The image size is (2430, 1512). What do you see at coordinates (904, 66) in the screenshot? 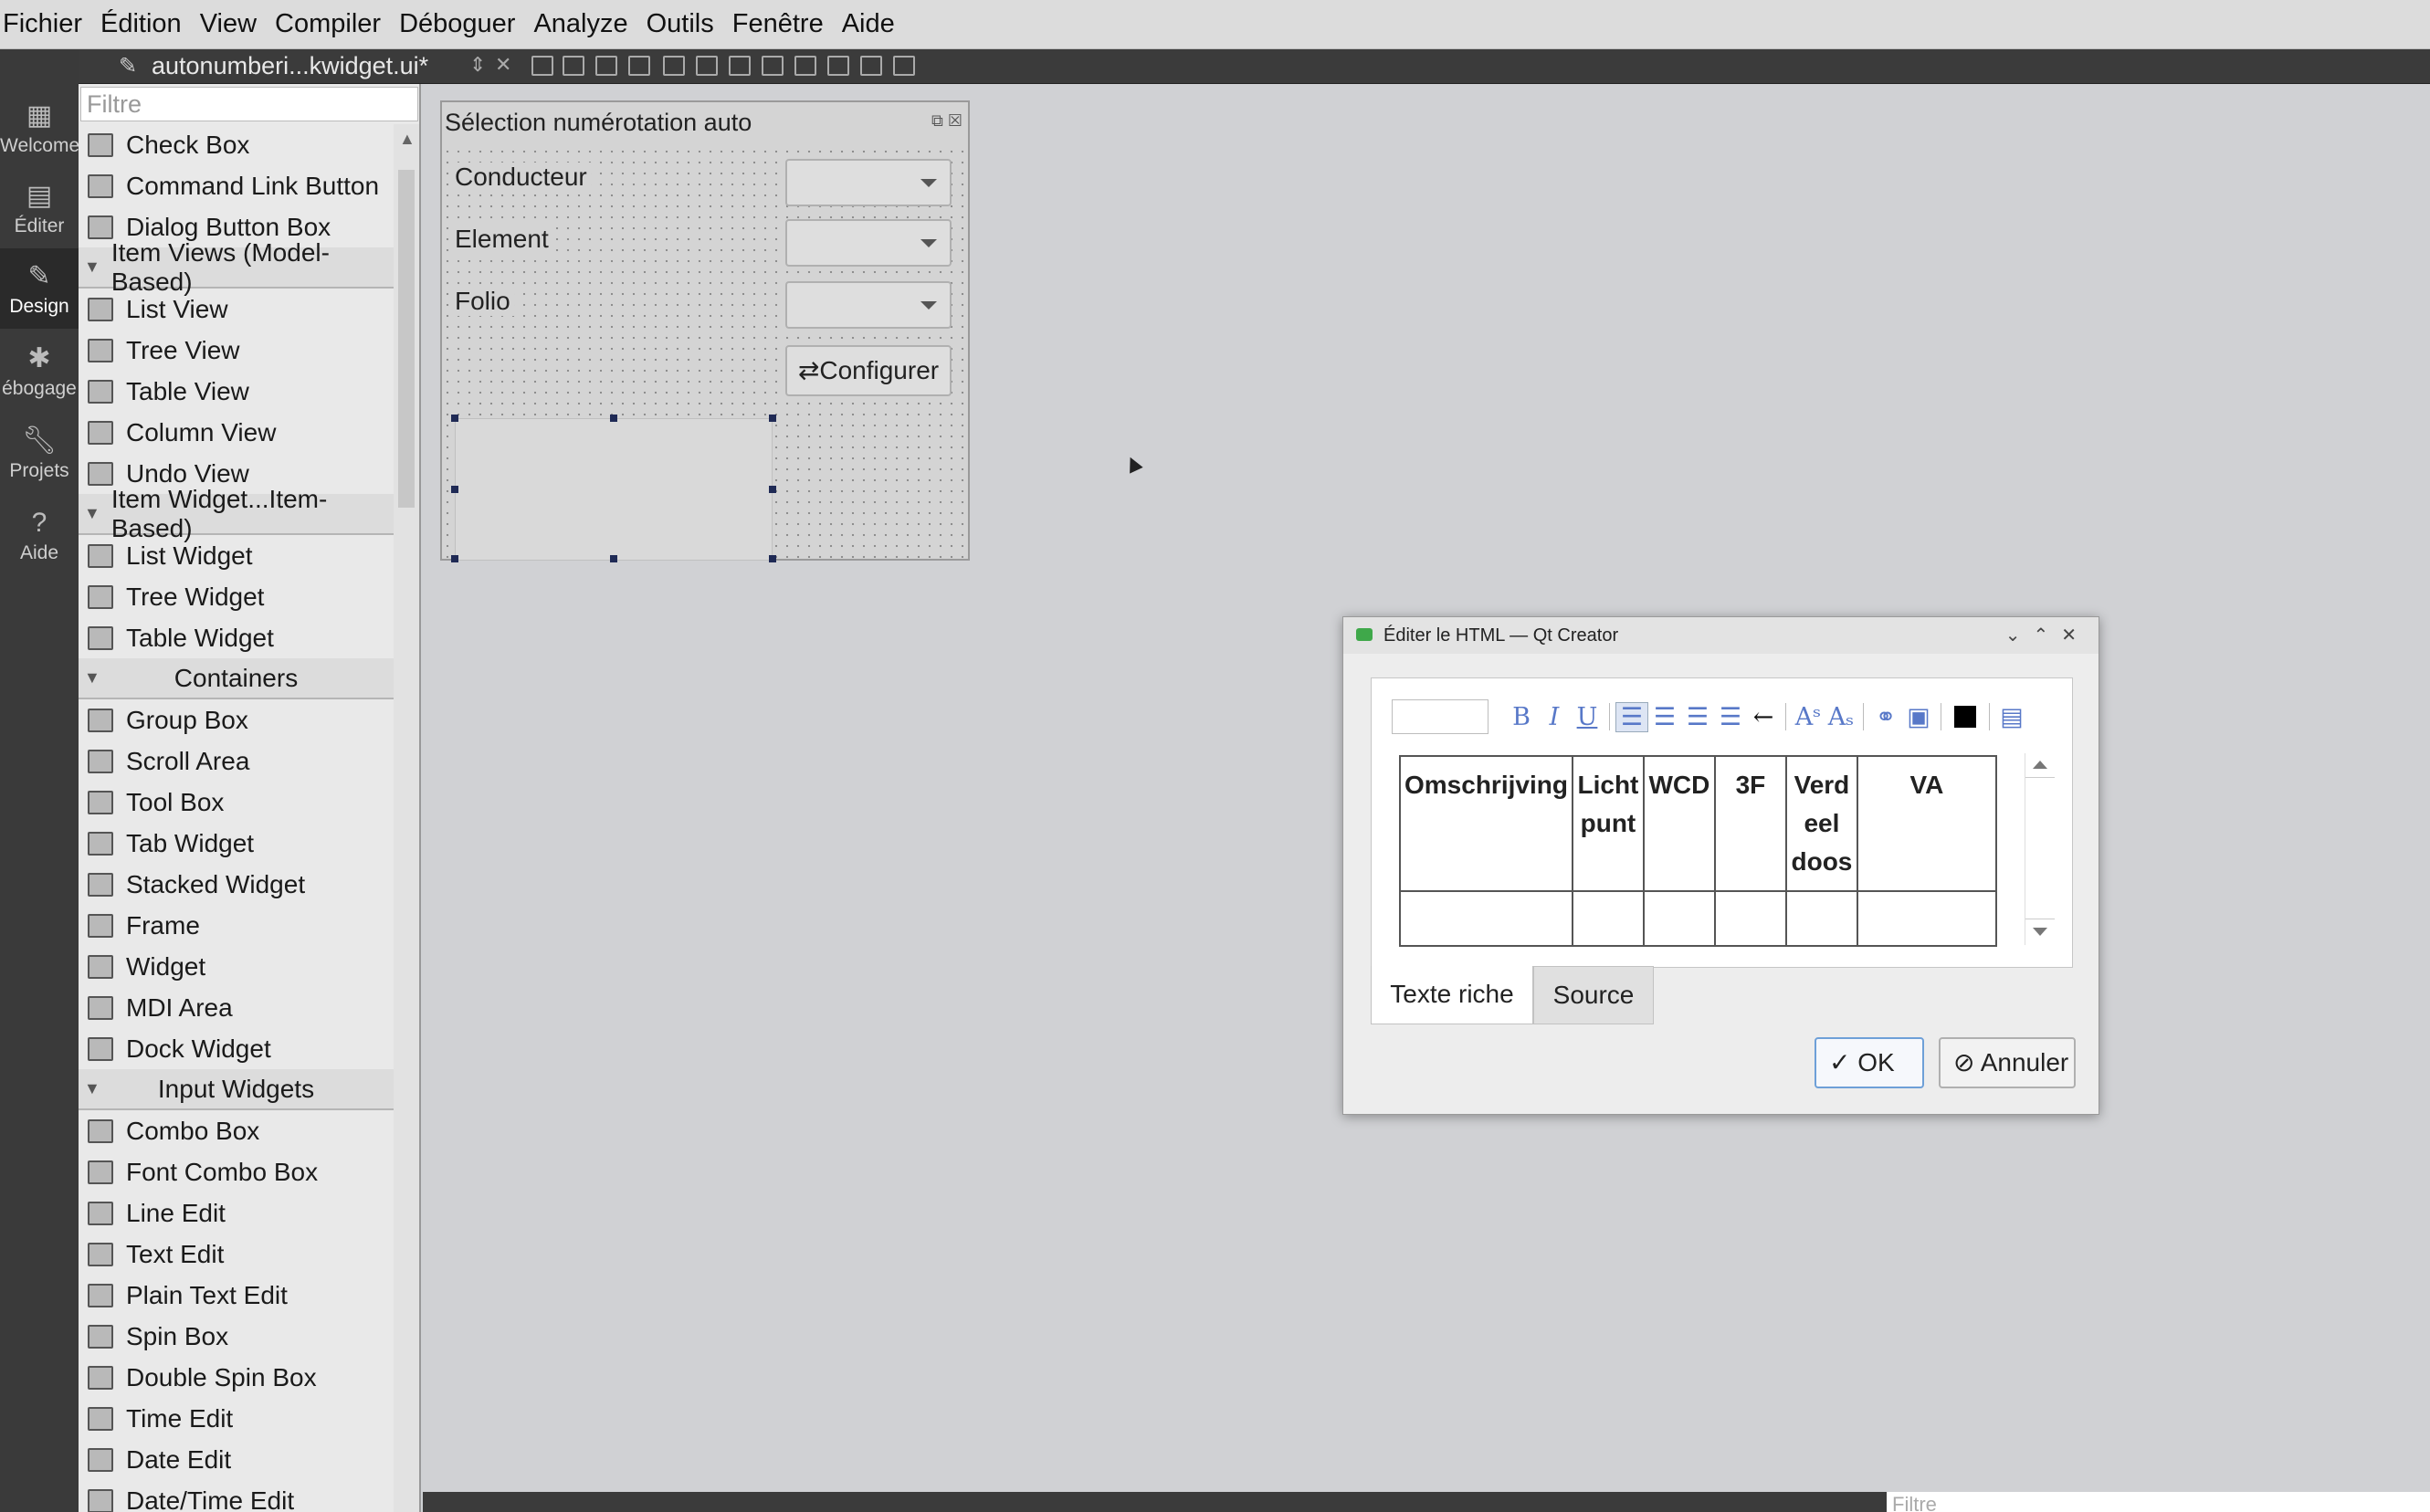
I see `adjust-size-icon` at bounding box center [904, 66].